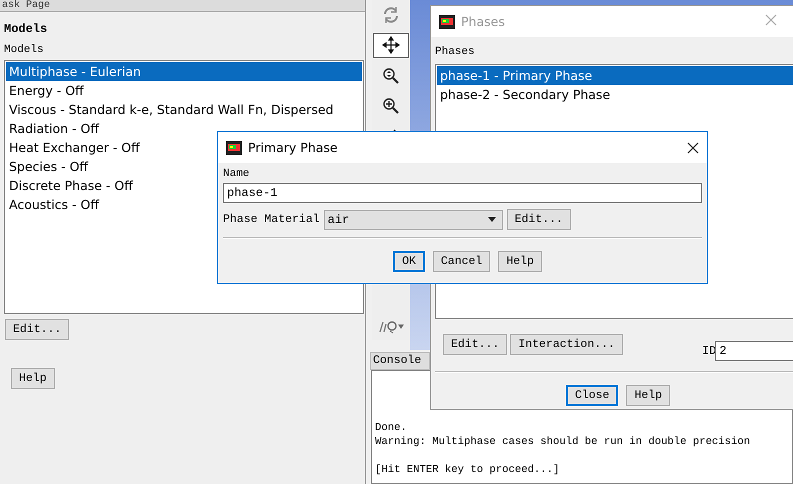 The image size is (793, 484). I want to click on phase-item: phase-1 - Primary Phase, so click(615, 75).